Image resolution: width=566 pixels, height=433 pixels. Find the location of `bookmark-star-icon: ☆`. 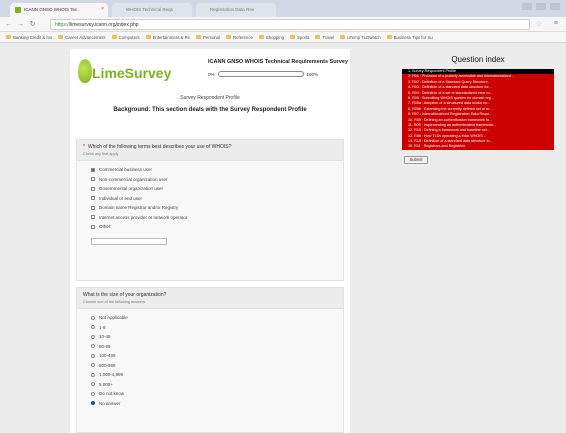

bookmark-star-icon: ☆ is located at coordinates (539, 24).